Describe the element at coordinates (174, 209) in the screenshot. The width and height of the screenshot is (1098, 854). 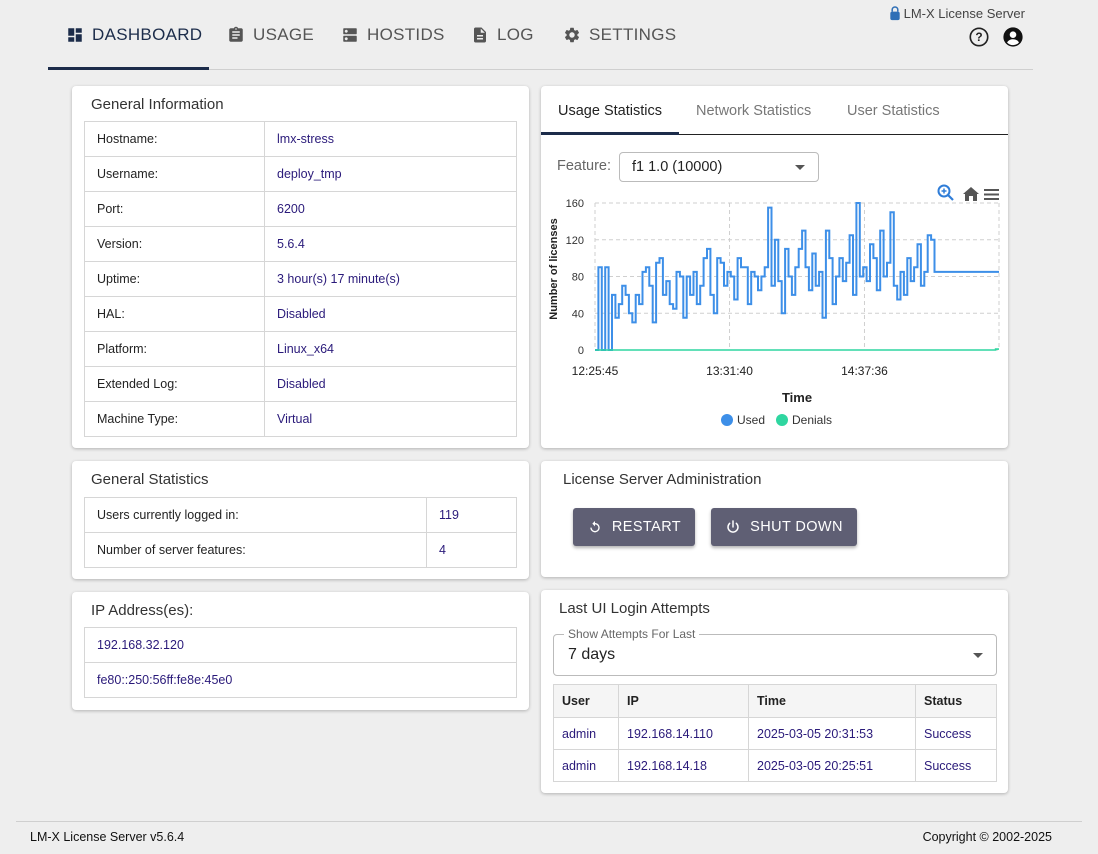
I see `info-key: Port:` at that location.